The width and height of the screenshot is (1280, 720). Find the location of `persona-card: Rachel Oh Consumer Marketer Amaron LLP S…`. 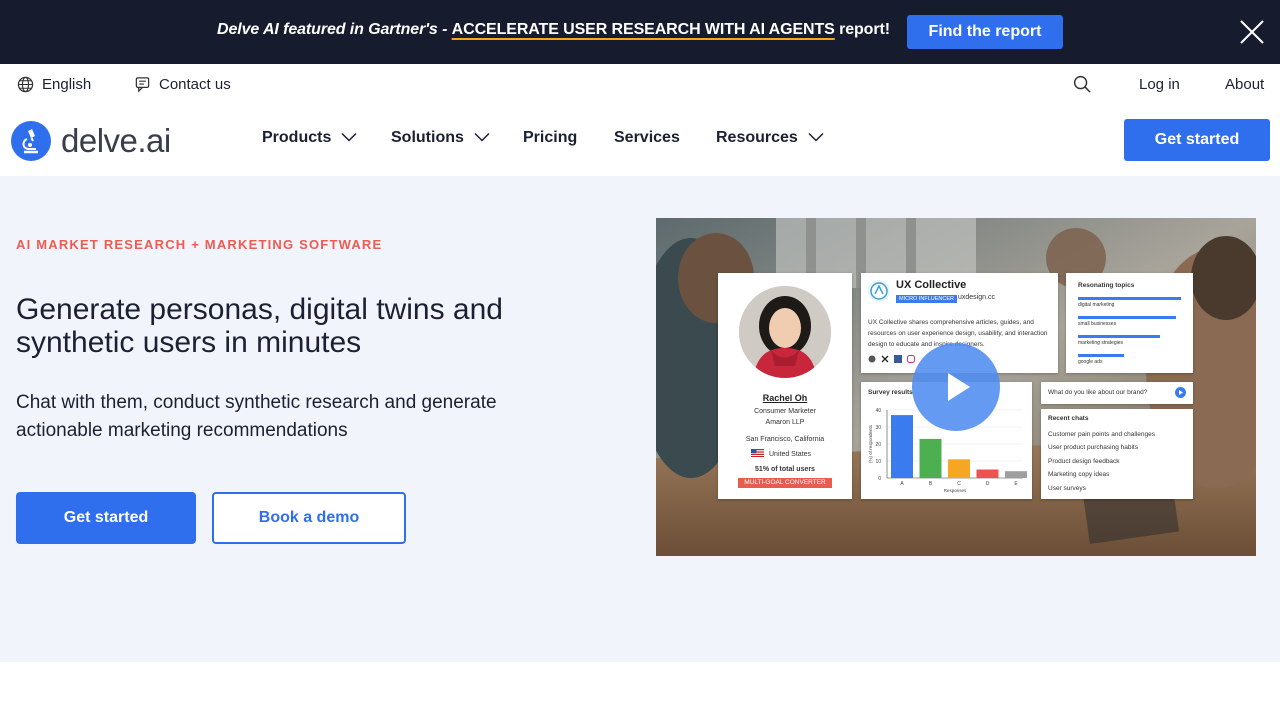

persona-card: Rachel Oh Consumer Marketer Amaron LLP S… is located at coordinates (785, 386).